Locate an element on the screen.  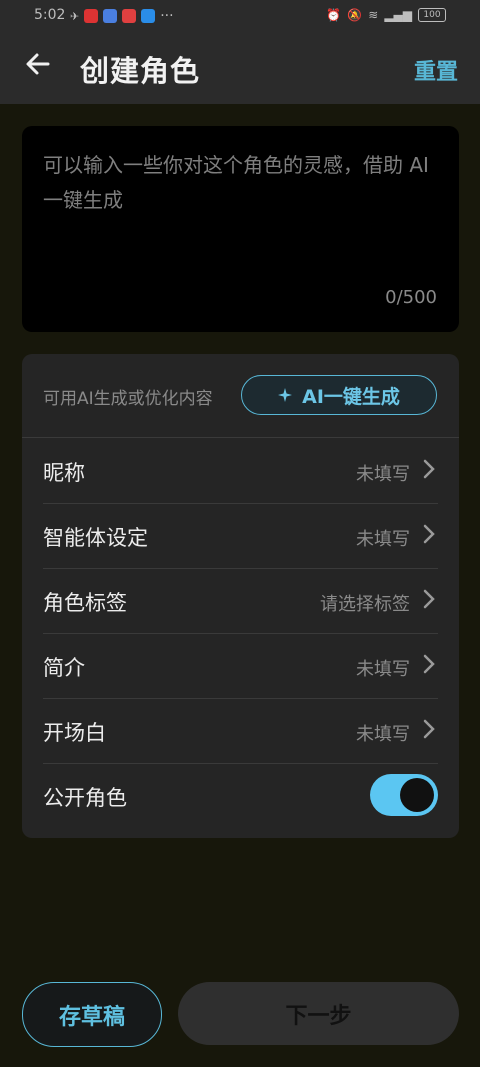
status-bar: 5:02 ✈ ··· ⏰ 🔕 ≋ ▂▄▆ 100 is located at coordinates (240, 16).